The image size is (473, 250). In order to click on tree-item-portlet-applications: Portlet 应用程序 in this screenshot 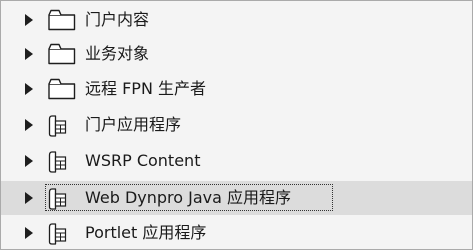, I will do `click(236, 232)`.